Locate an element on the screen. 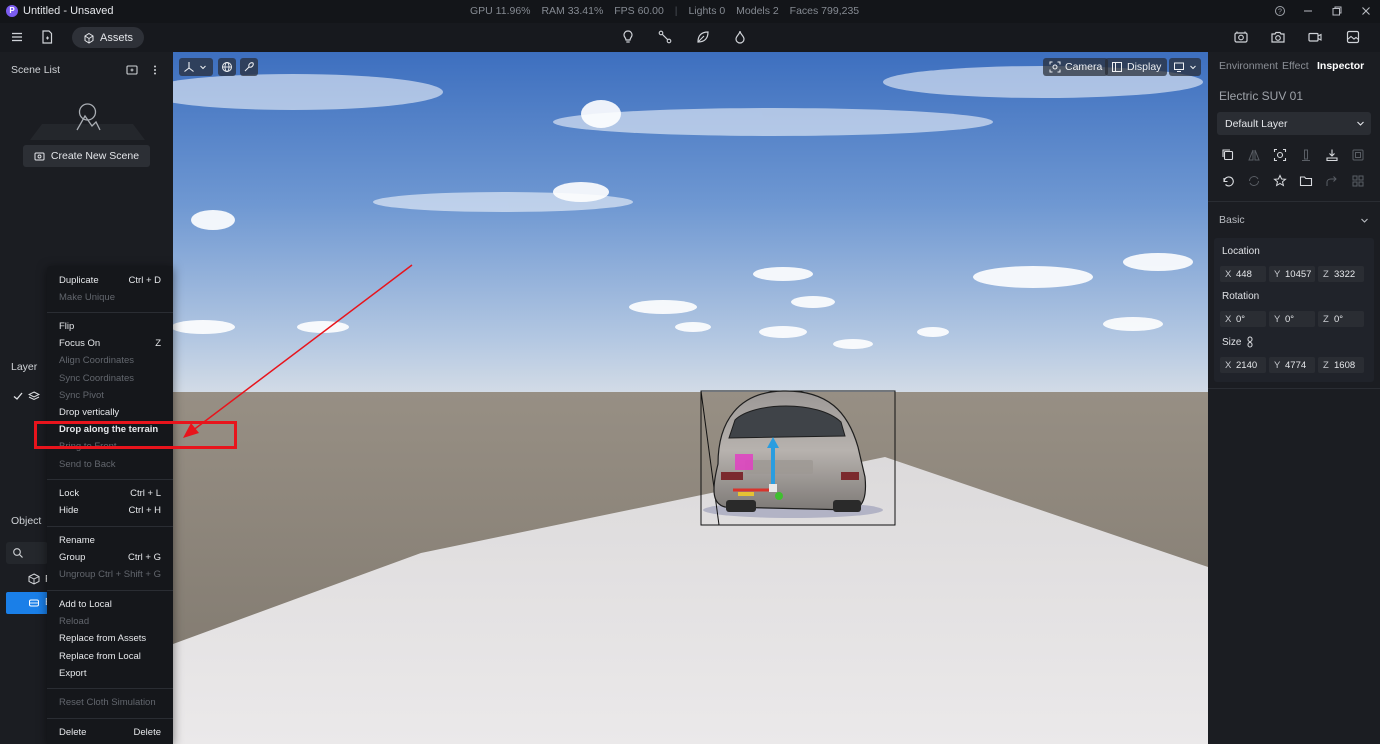  location-z-field: Z 3322 is located at coordinates (1341, 274).